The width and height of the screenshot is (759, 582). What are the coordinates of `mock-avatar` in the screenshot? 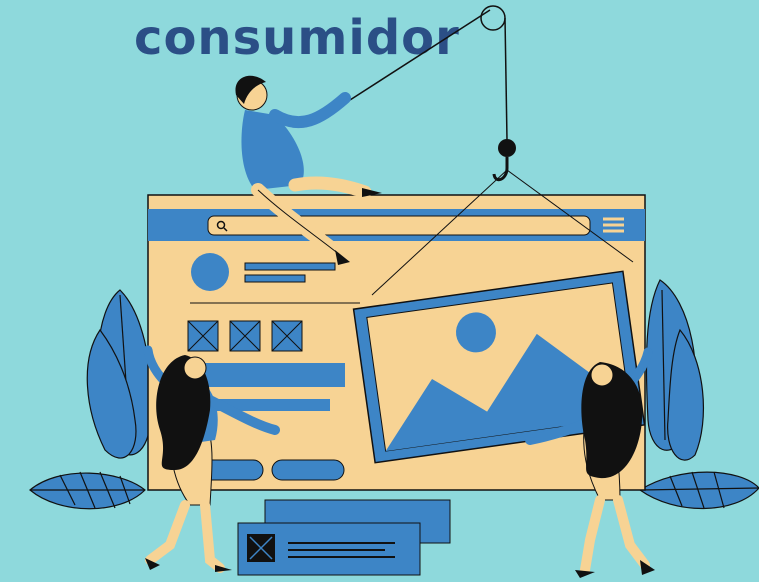 It's located at (210, 272).